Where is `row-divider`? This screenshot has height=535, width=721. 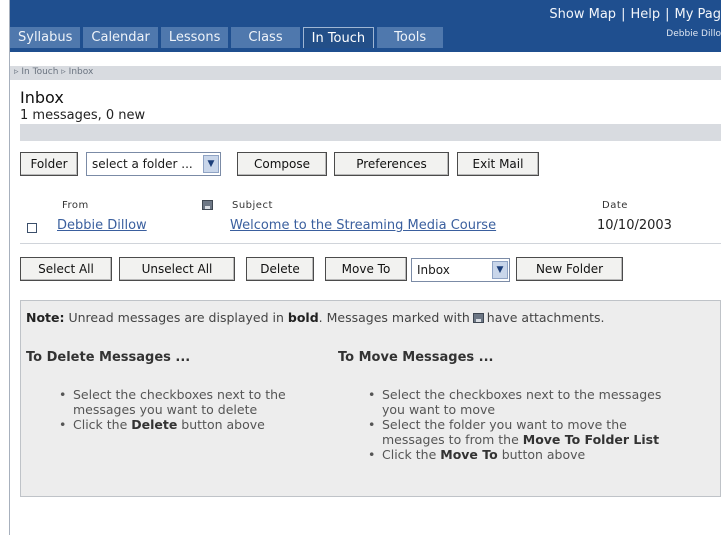 row-divider is located at coordinates (370, 243).